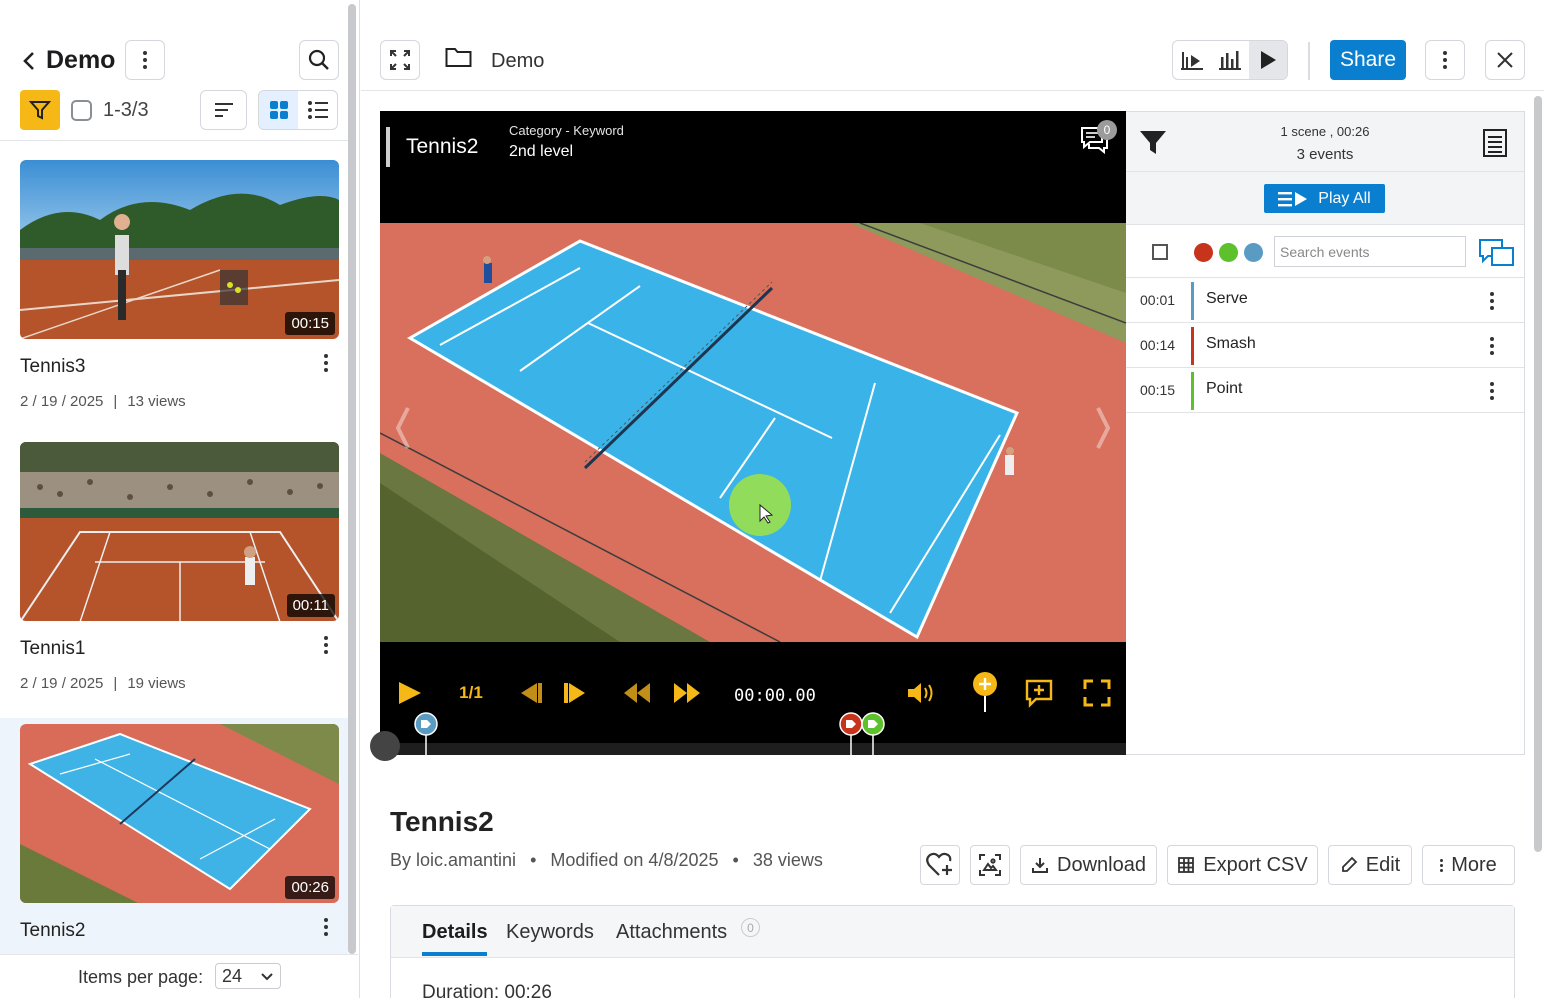 The image size is (1544, 998). What do you see at coordinates (174, 70) in the screenshot?
I see `sidebar-header: Demo 1-3/3` at bounding box center [174, 70].